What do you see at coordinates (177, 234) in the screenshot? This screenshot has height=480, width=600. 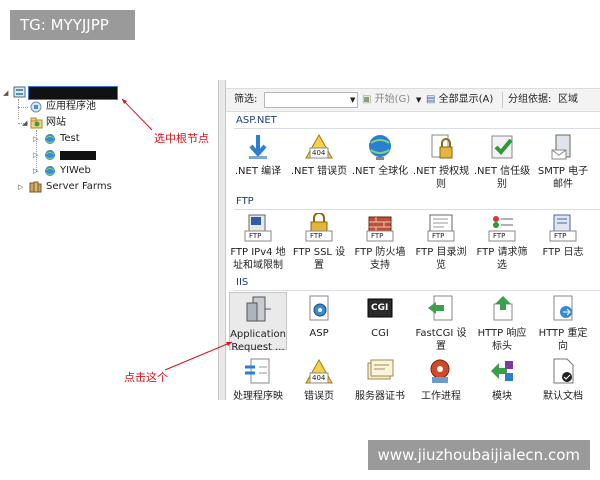 I see `annotation-arrows` at bounding box center [177, 234].